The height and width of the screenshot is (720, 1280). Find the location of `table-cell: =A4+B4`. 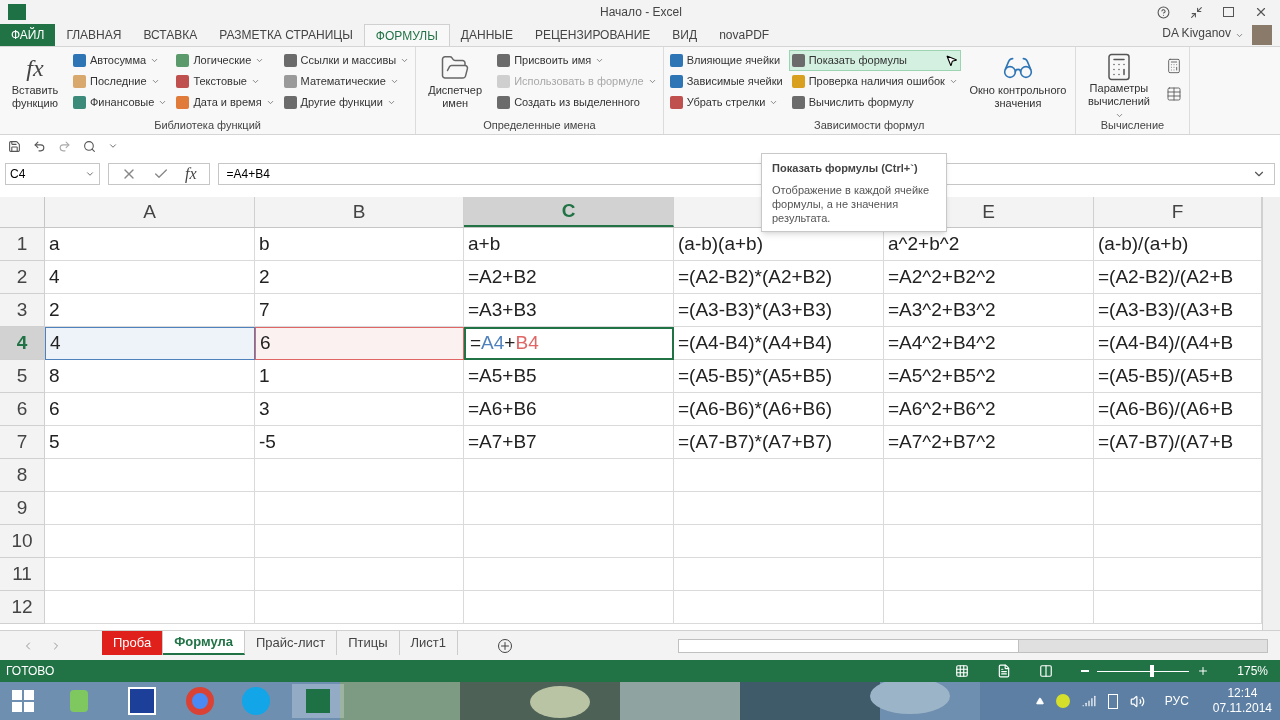

table-cell: =A4+B4 is located at coordinates (569, 343).